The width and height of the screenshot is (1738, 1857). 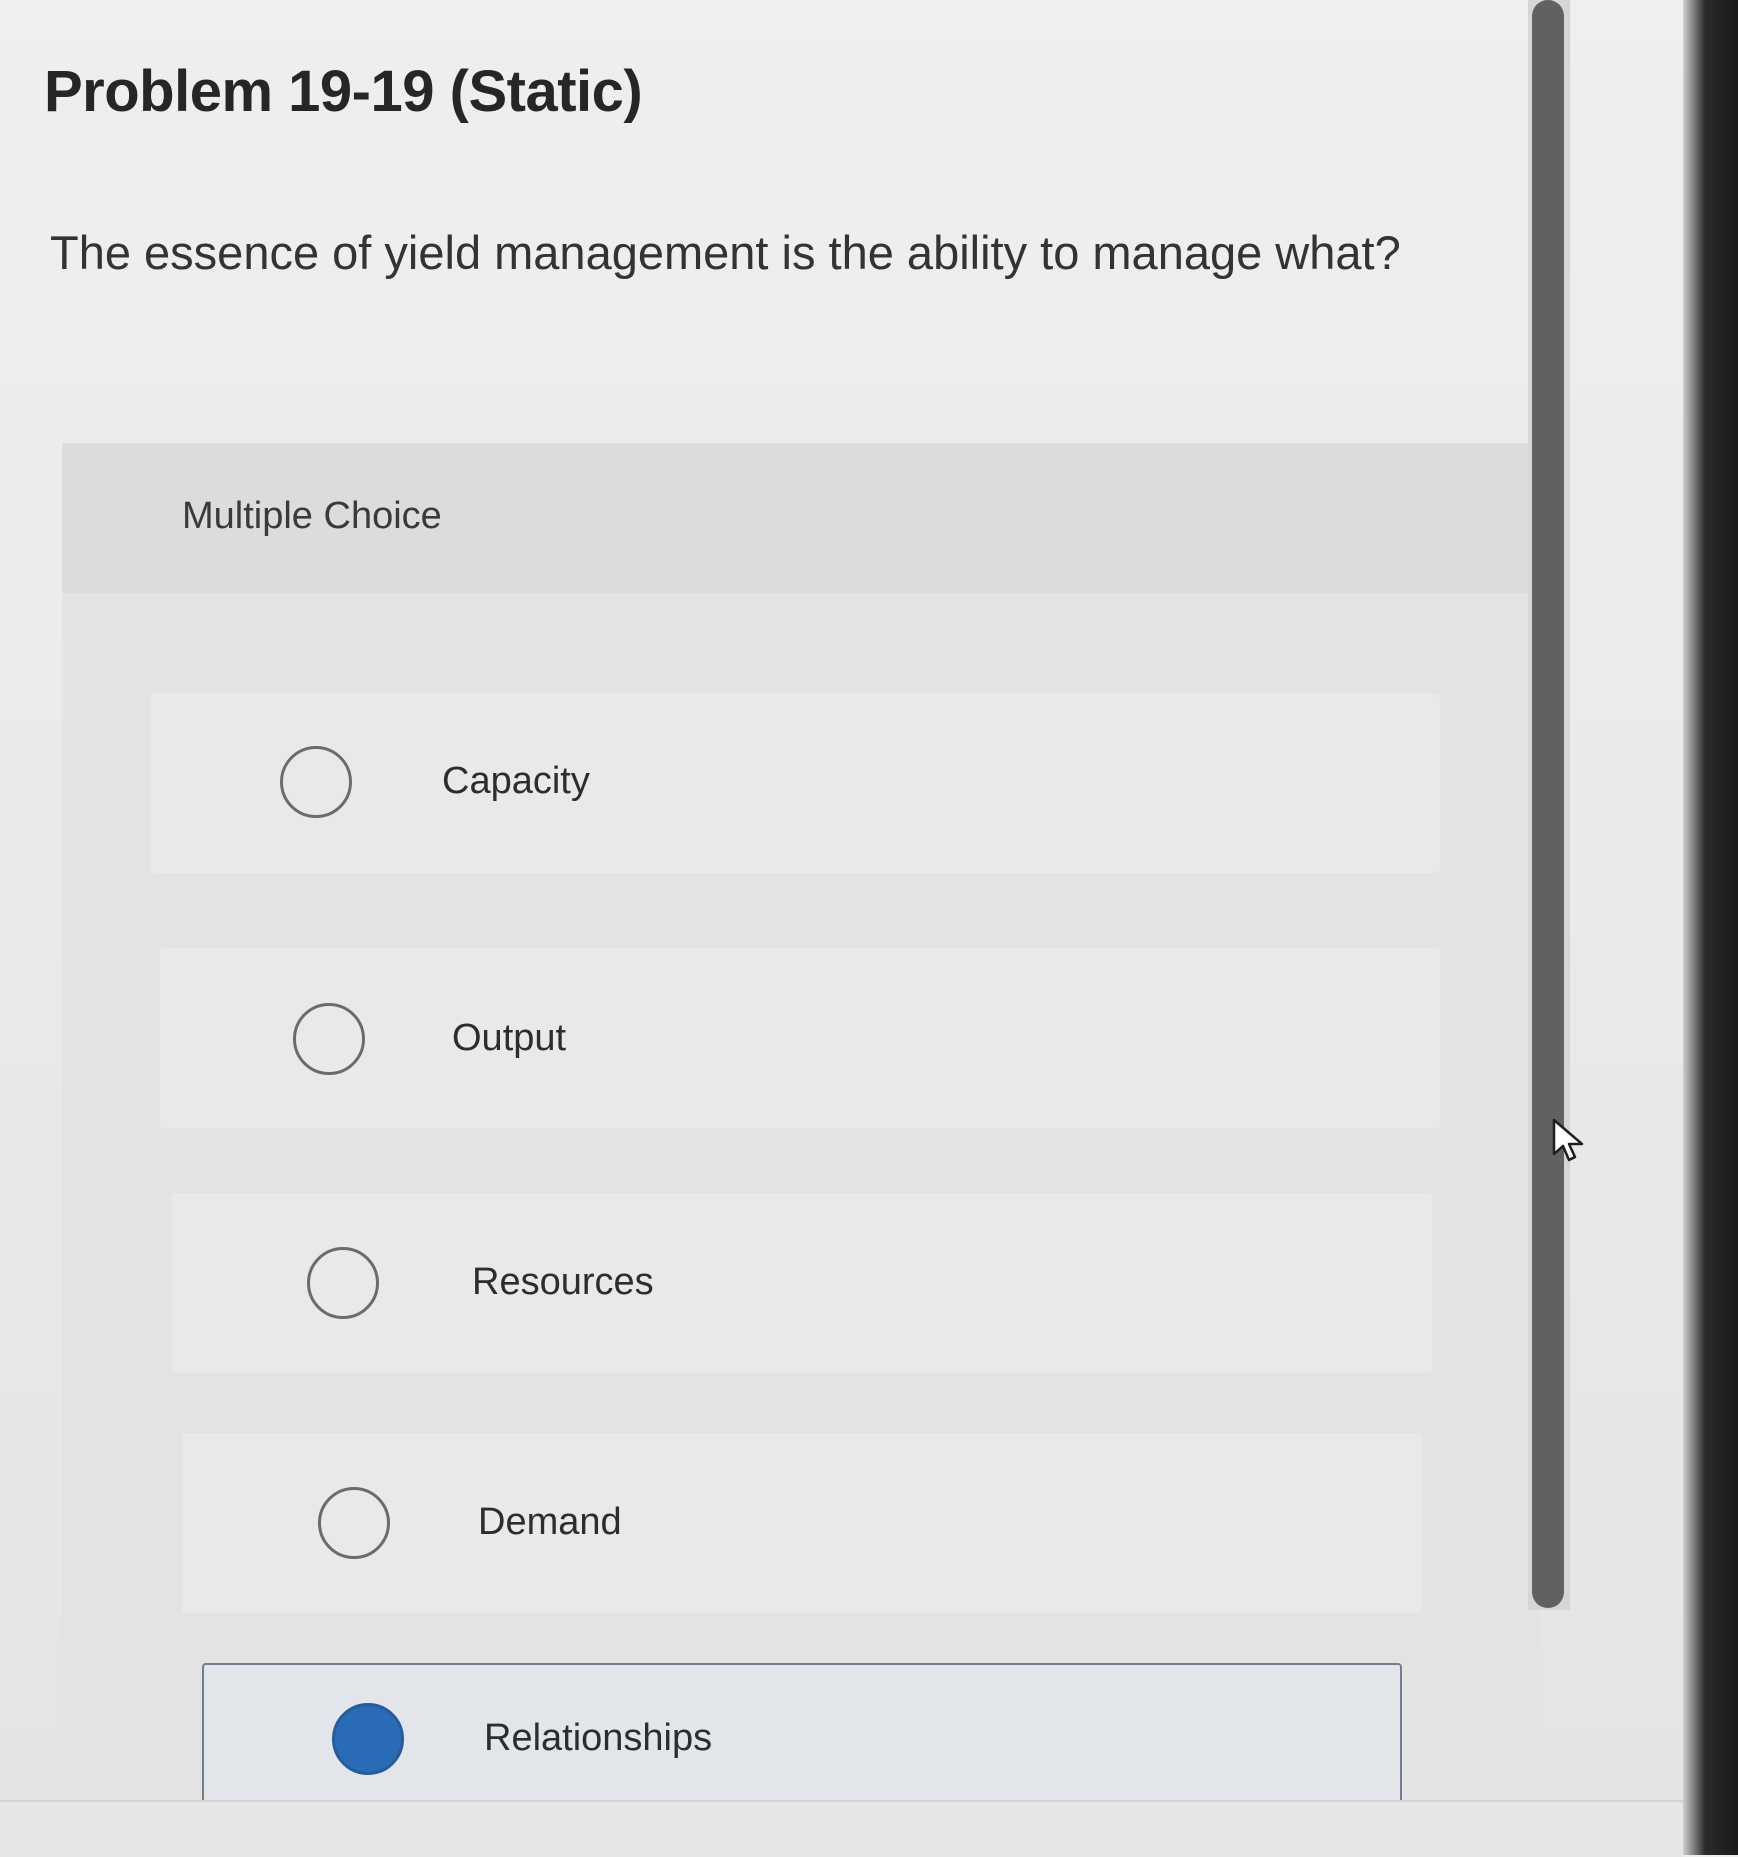 I want to click on bottom-strip, so click(x=841, y=1828).